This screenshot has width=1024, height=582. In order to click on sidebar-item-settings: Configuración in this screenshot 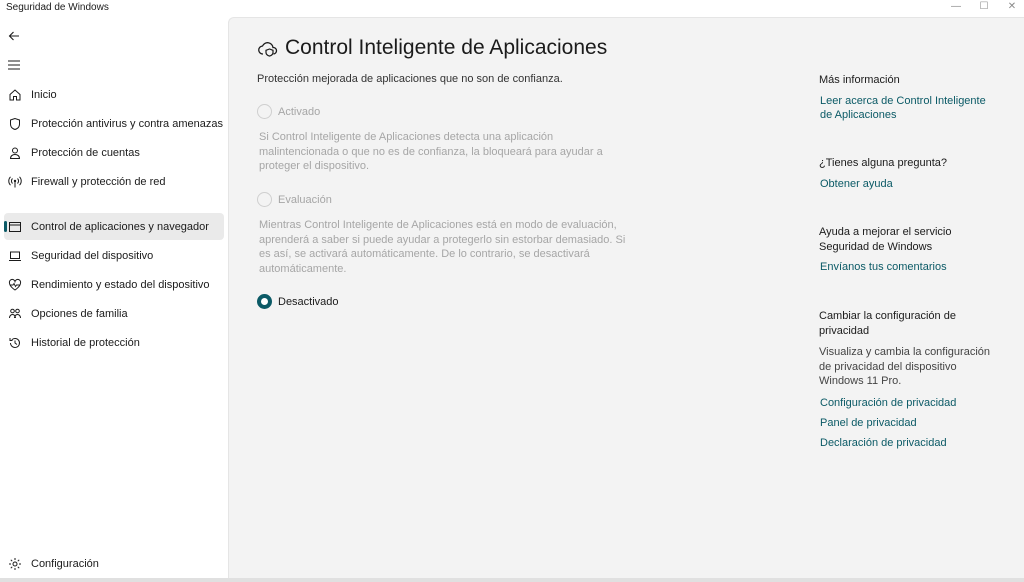, I will do `click(114, 563)`.